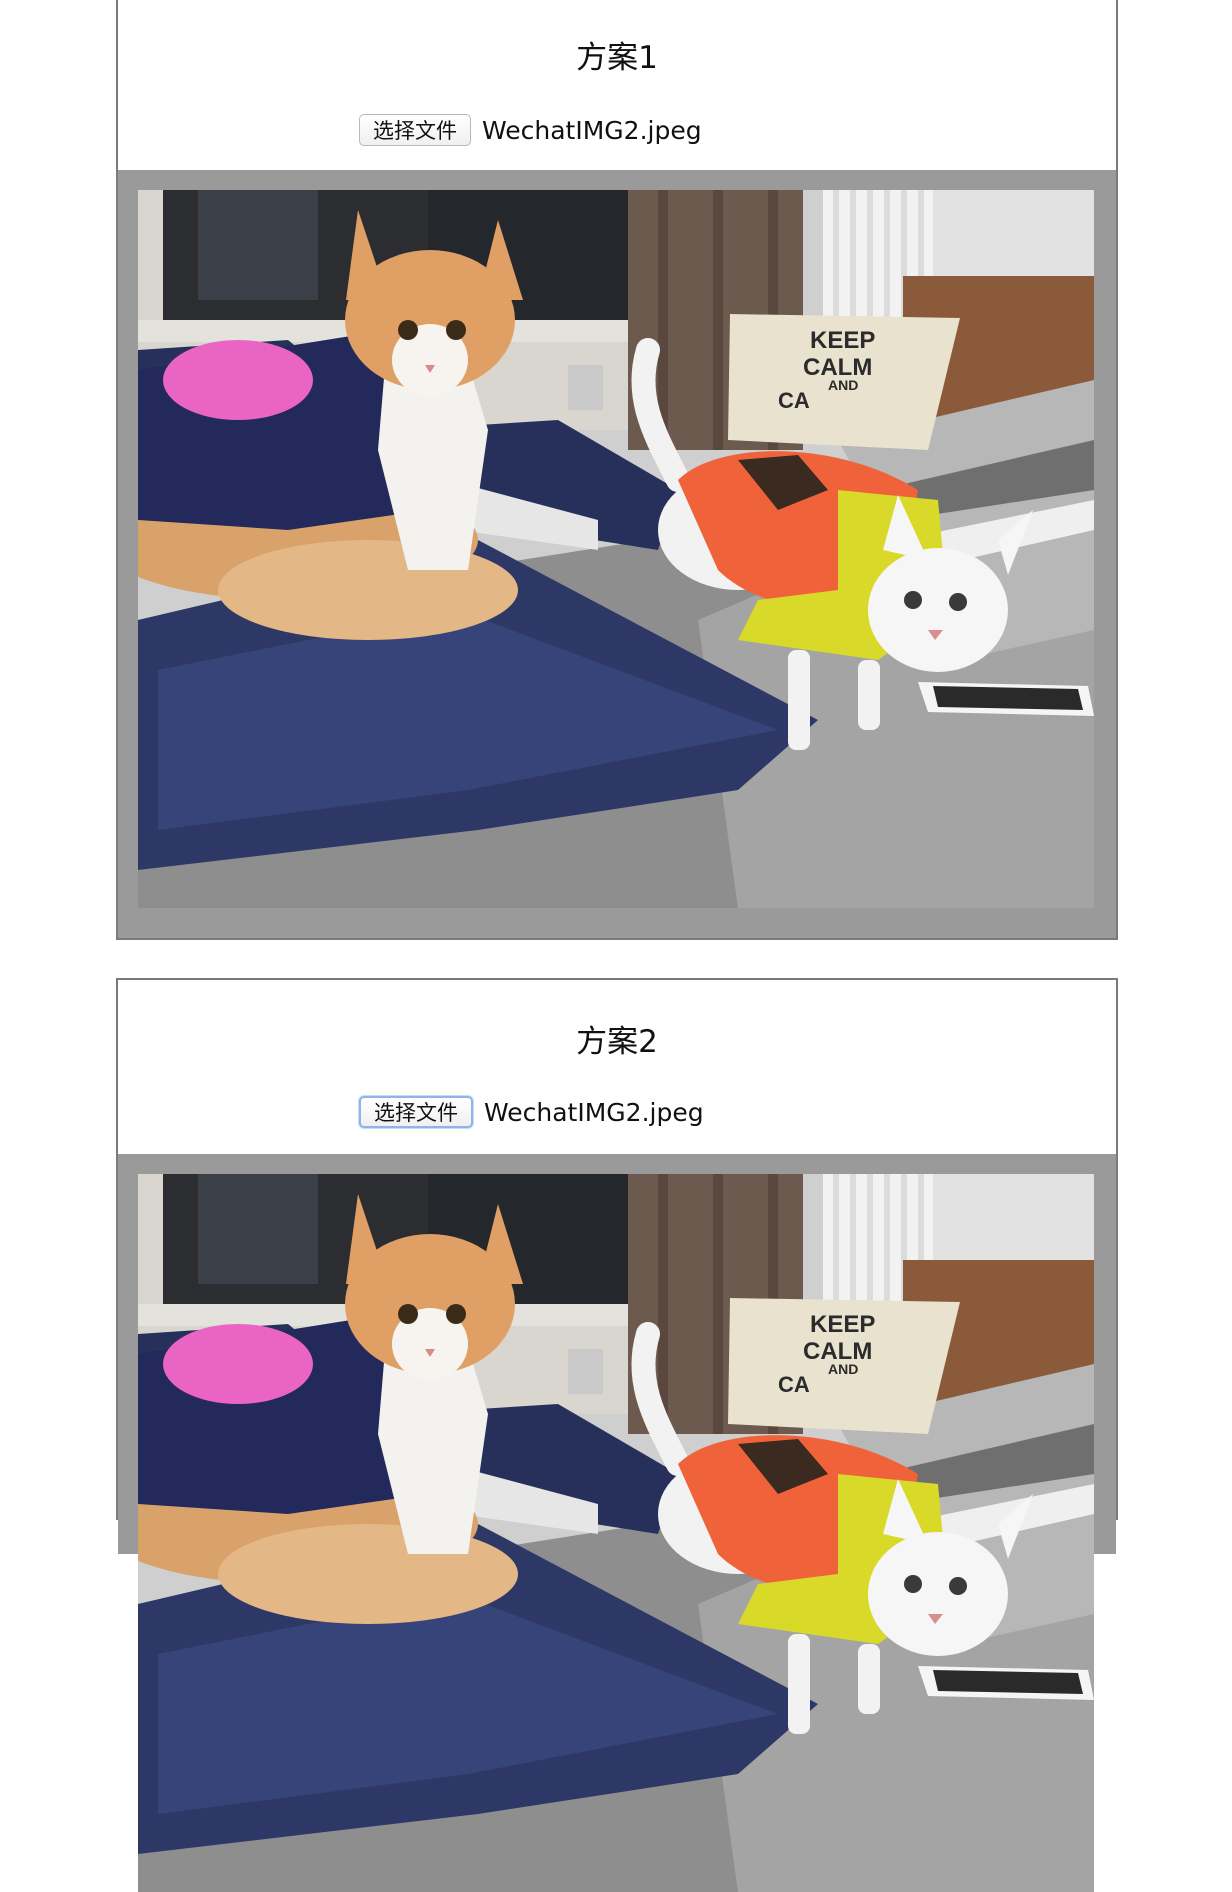 This screenshot has width=1232, height=1892. I want to click on panel-title: 方案2, so click(617, 1042).